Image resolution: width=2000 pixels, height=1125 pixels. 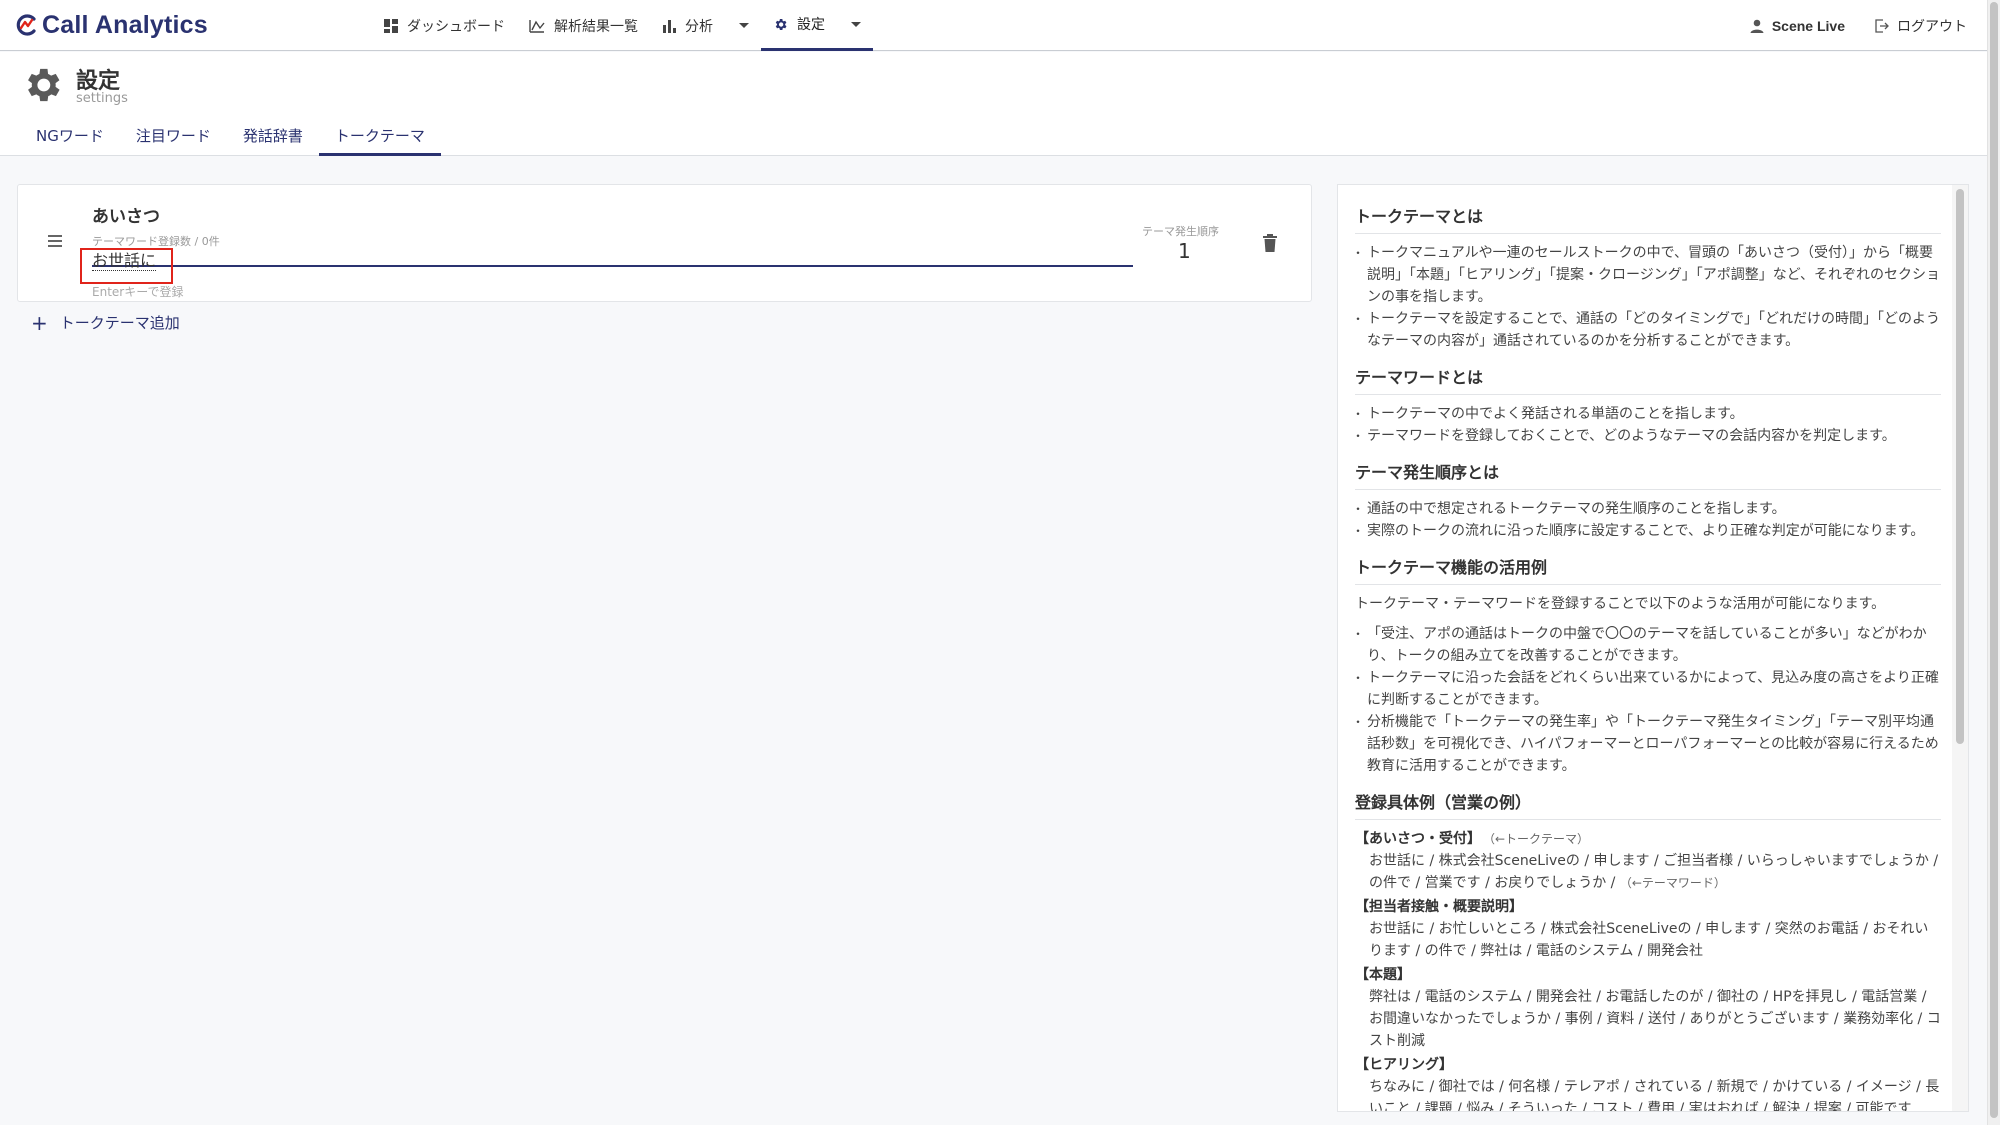 What do you see at coordinates (125, 24) in the screenshot?
I see `app-title: Call Analytics` at bounding box center [125, 24].